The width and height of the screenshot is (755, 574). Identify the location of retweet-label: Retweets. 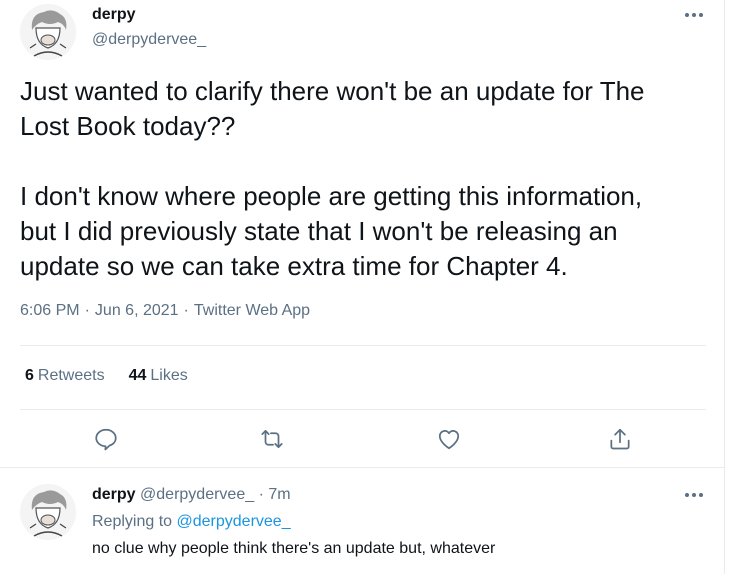
(71, 375).